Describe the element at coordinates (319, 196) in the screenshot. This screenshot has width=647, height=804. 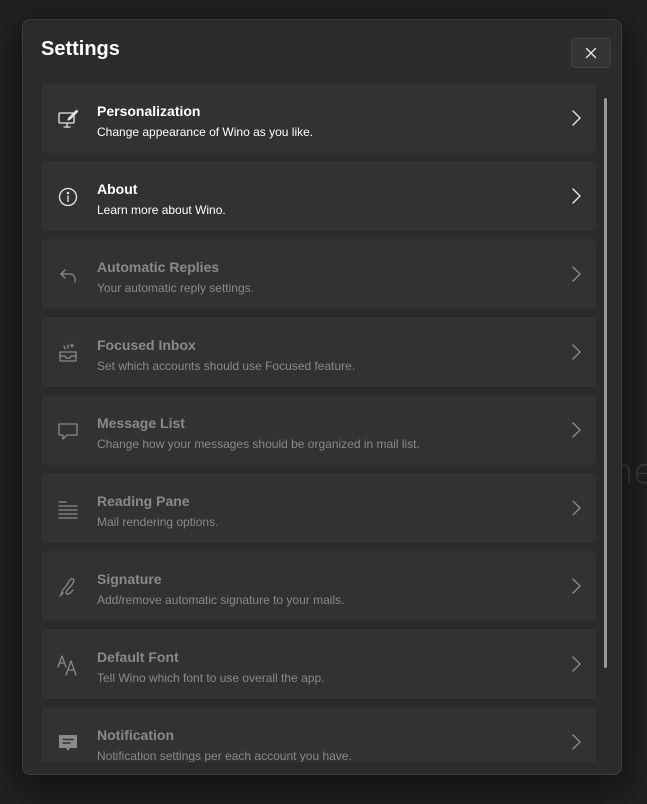
I see `settings-item-about: About Learn more about Wino.` at that location.